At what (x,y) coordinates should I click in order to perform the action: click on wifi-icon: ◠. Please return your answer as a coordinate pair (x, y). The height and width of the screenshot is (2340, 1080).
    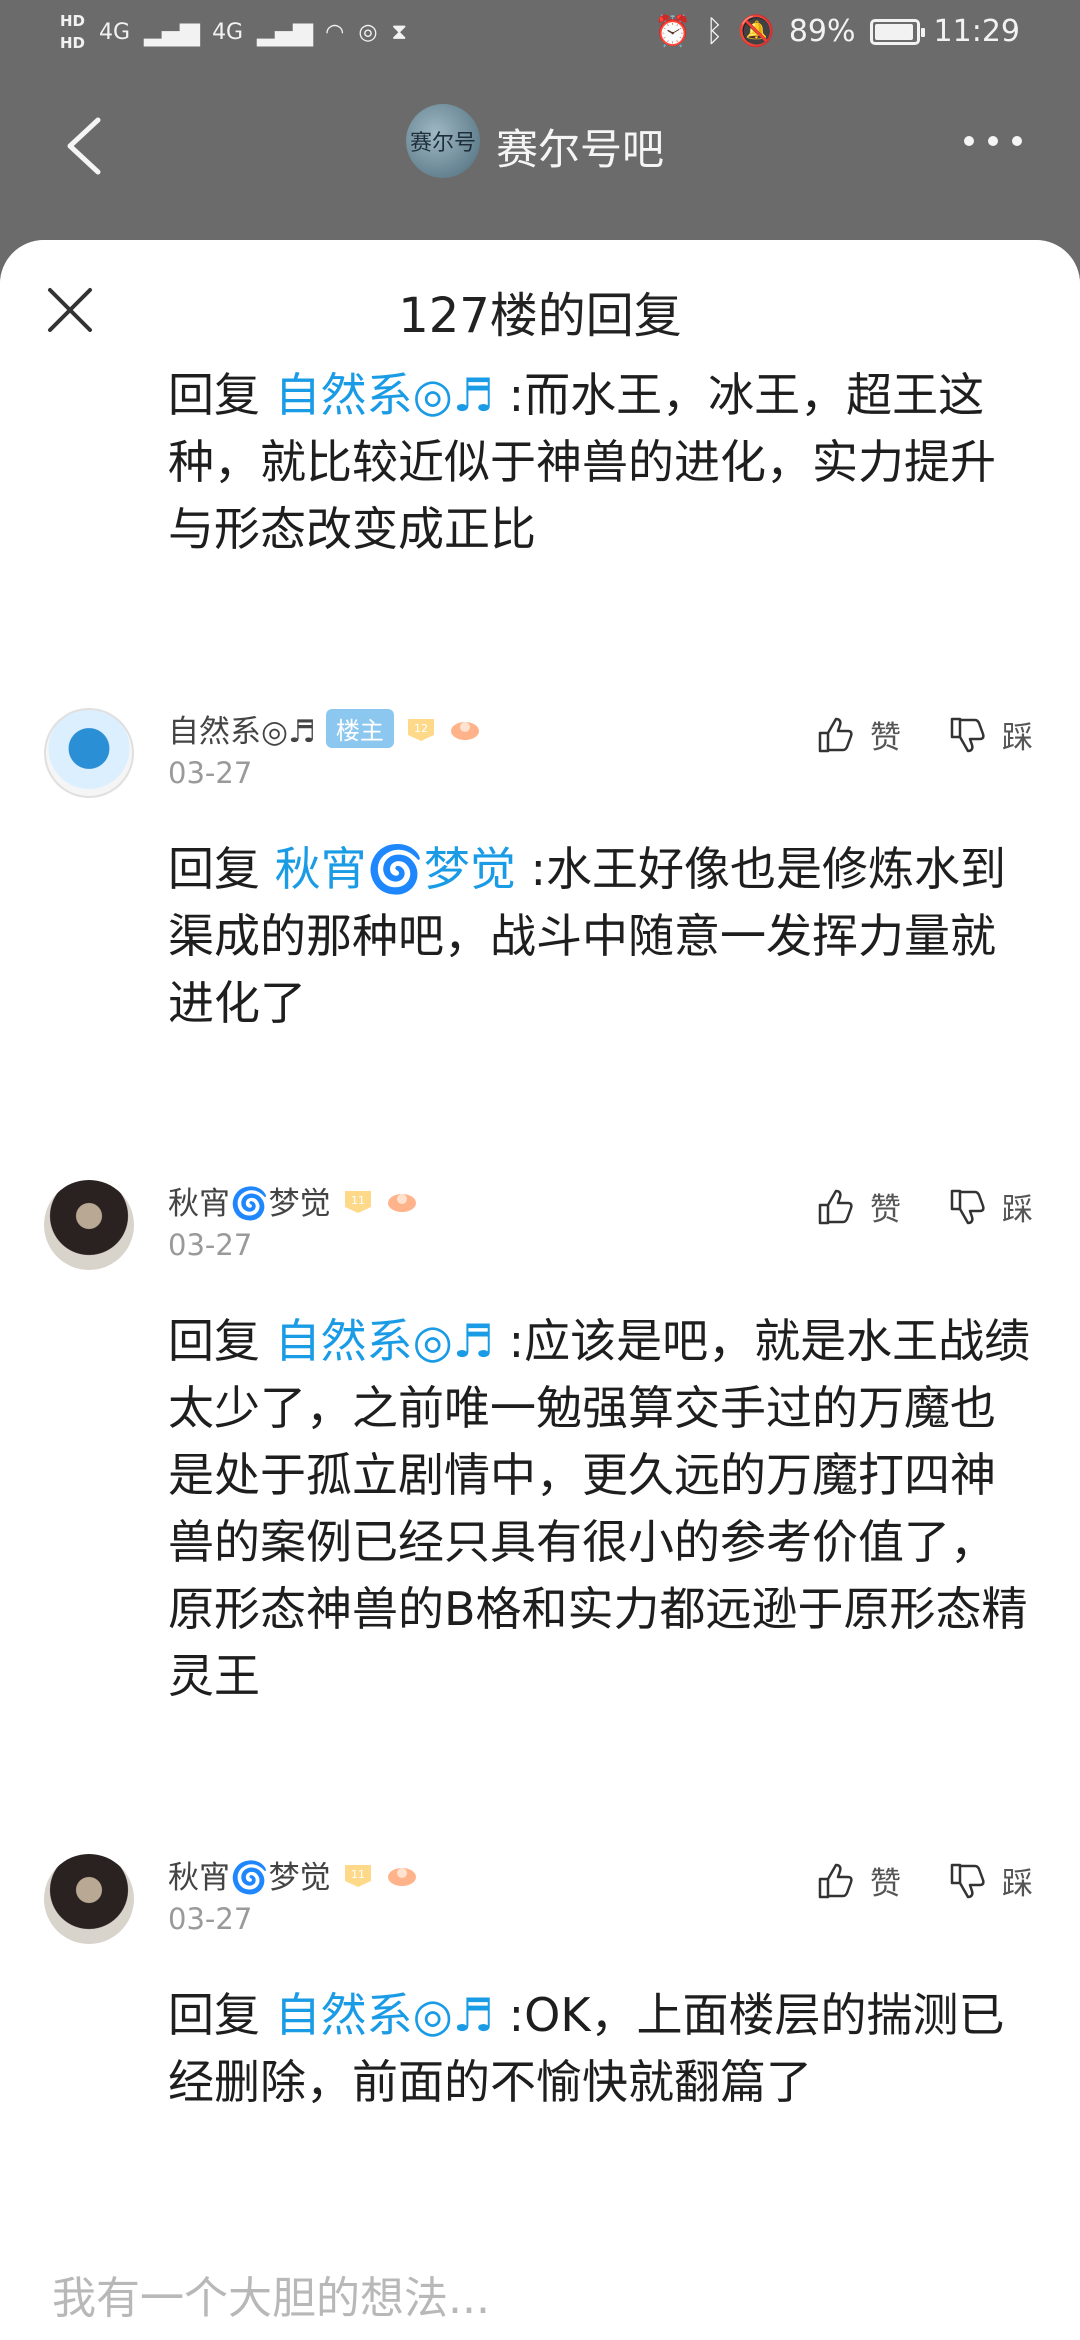
    Looking at the image, I should click on (335, 32).